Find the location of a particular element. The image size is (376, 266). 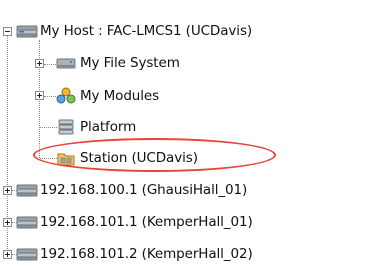

collapse-toggle is located at coordinates (7, 31).